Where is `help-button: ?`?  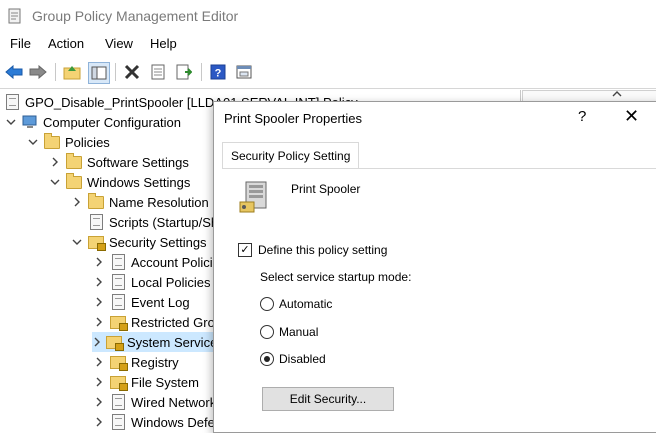 help-button: ? is located at coordinates (582, 116).